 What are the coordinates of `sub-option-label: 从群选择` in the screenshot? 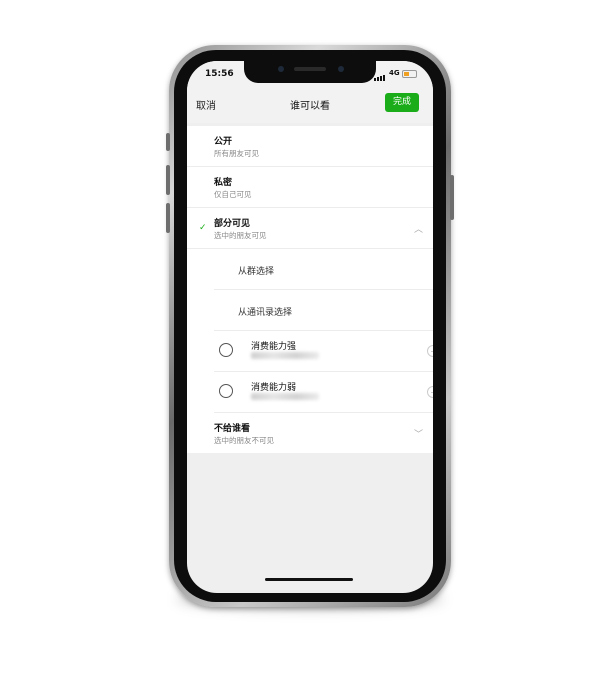 It's located at (256, 272).